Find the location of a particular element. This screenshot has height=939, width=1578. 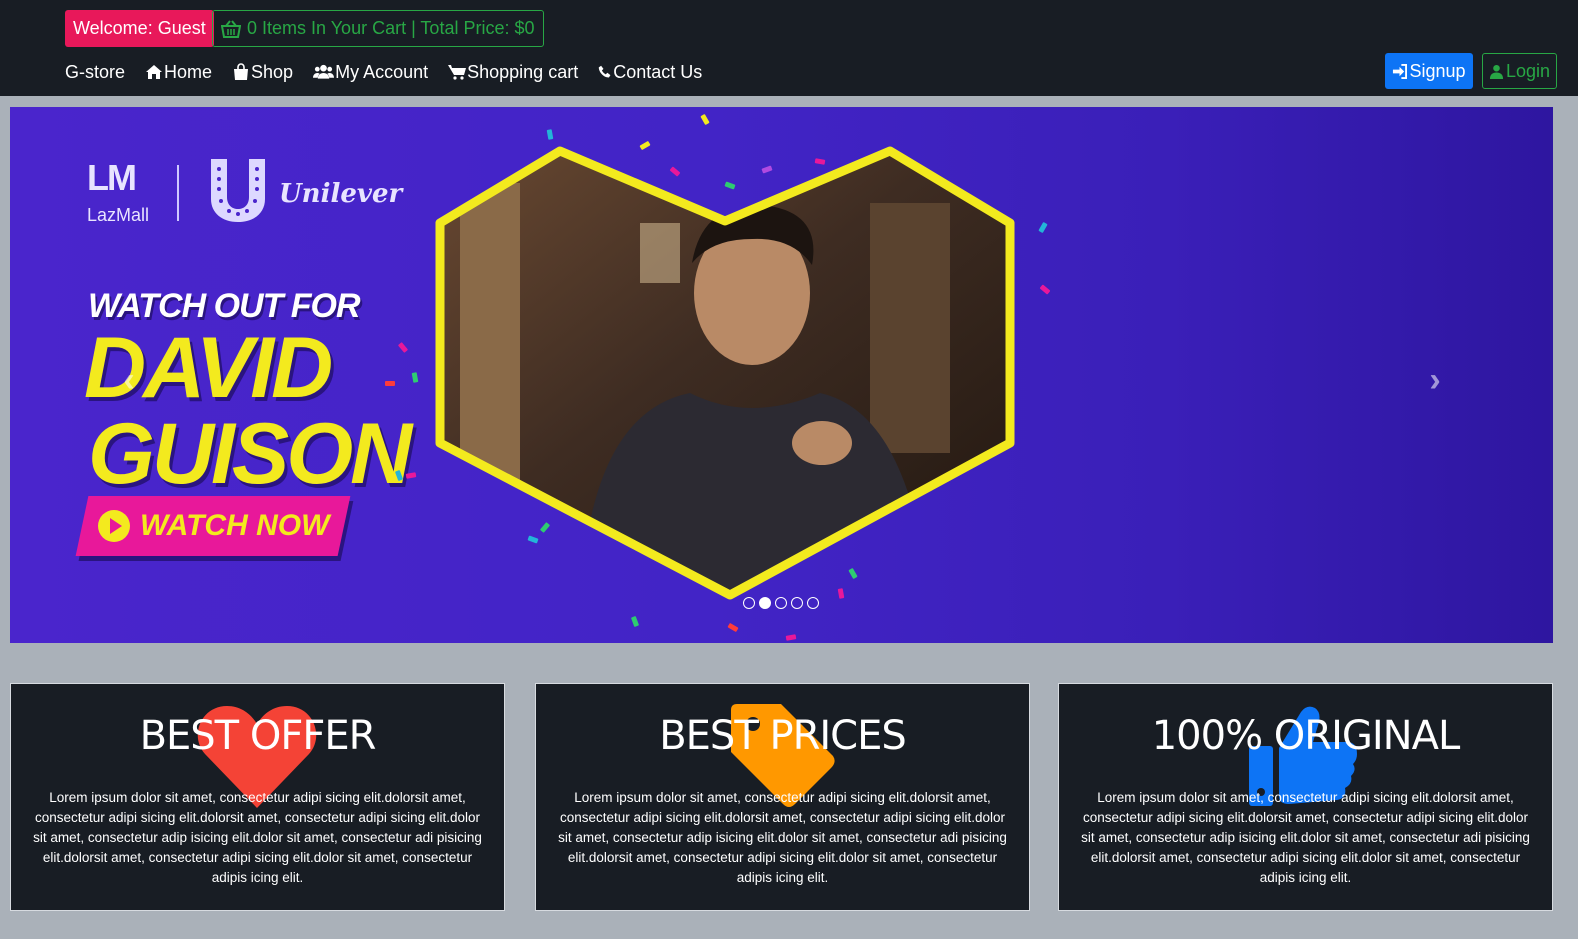

nav-my-account: My Account is located at coordinates (370, 72).